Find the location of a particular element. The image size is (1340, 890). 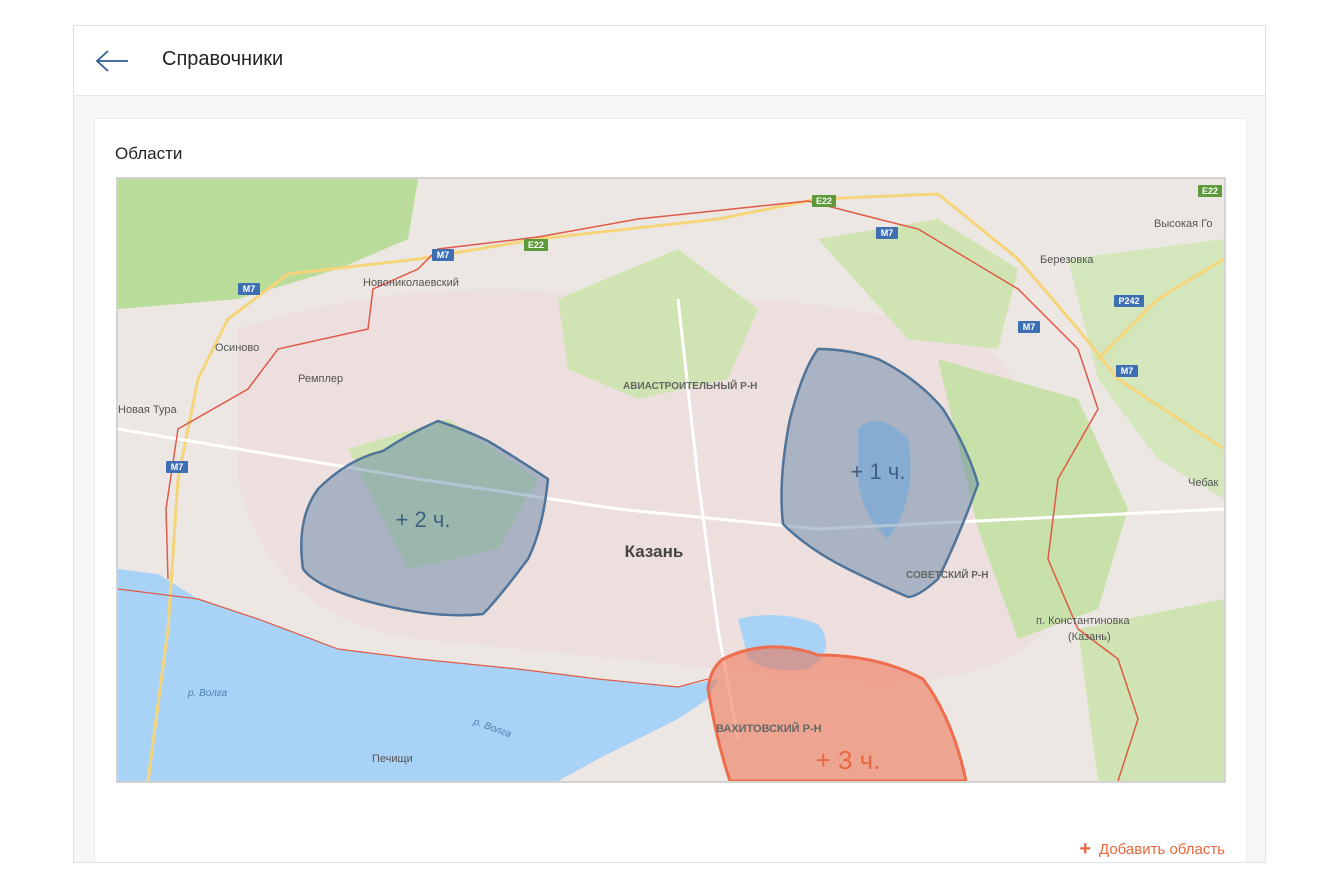

zone-label: + 2 ч. is located at coordinates (423, 519).